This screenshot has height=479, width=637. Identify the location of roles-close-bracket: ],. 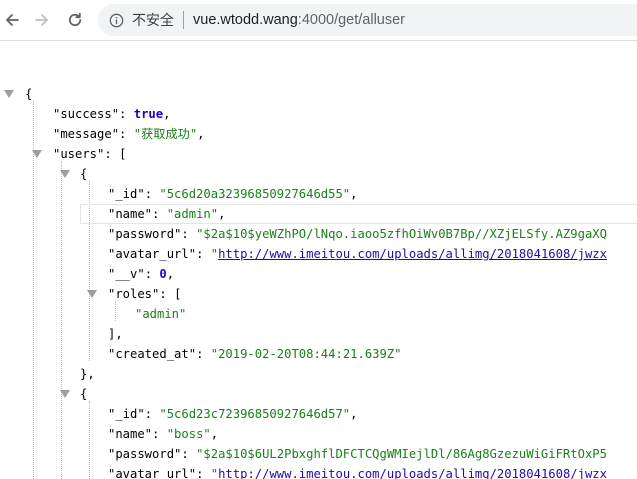
(115, 334).